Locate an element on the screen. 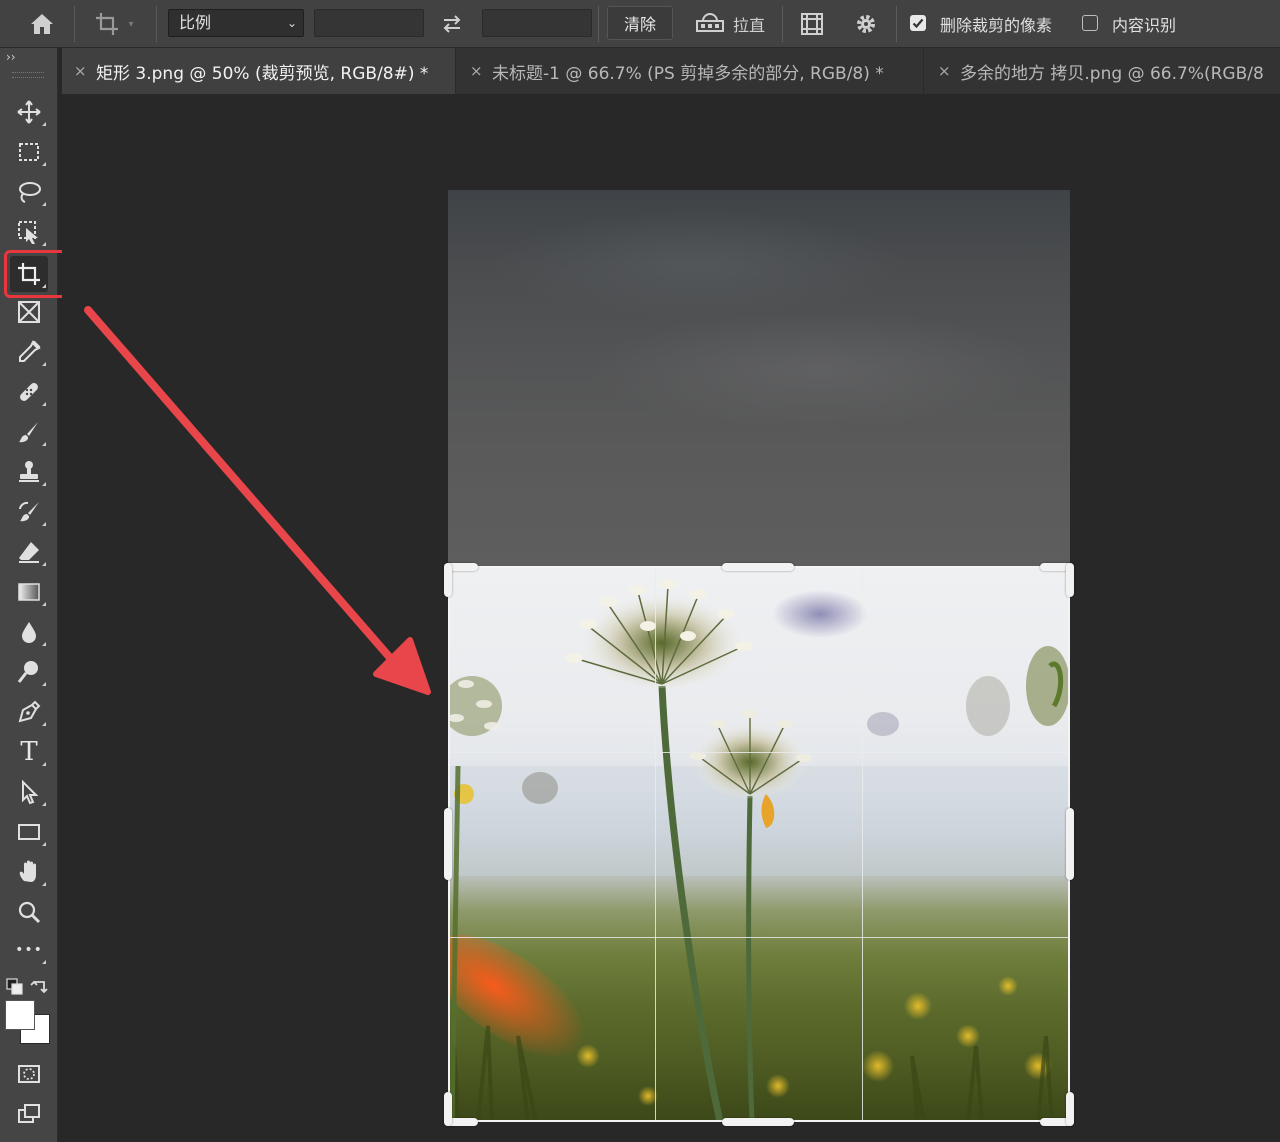  quick-mask-button is located at coordinates (29, 1074).